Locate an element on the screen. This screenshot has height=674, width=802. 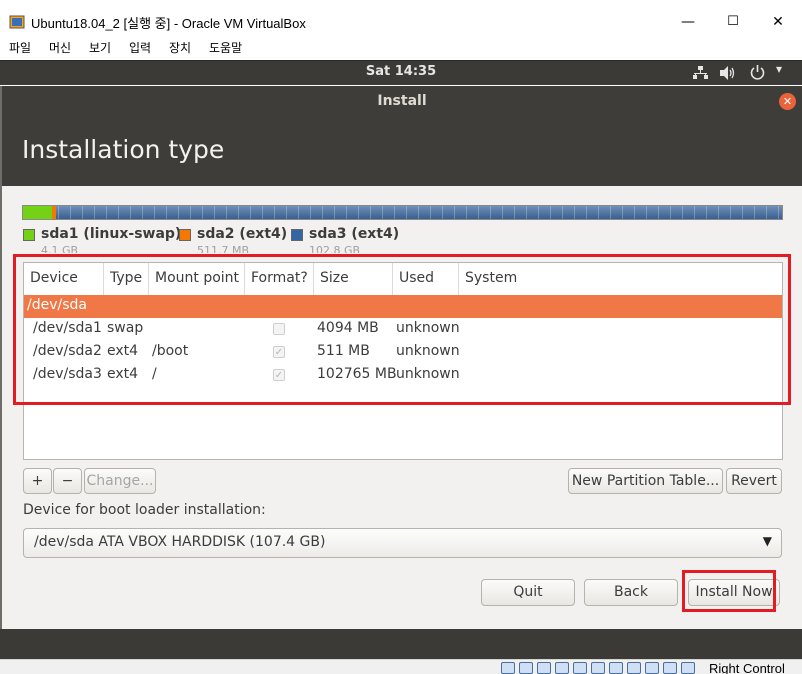
installer-header: Install ✕ Installation type is located at coordinates (401, 136).